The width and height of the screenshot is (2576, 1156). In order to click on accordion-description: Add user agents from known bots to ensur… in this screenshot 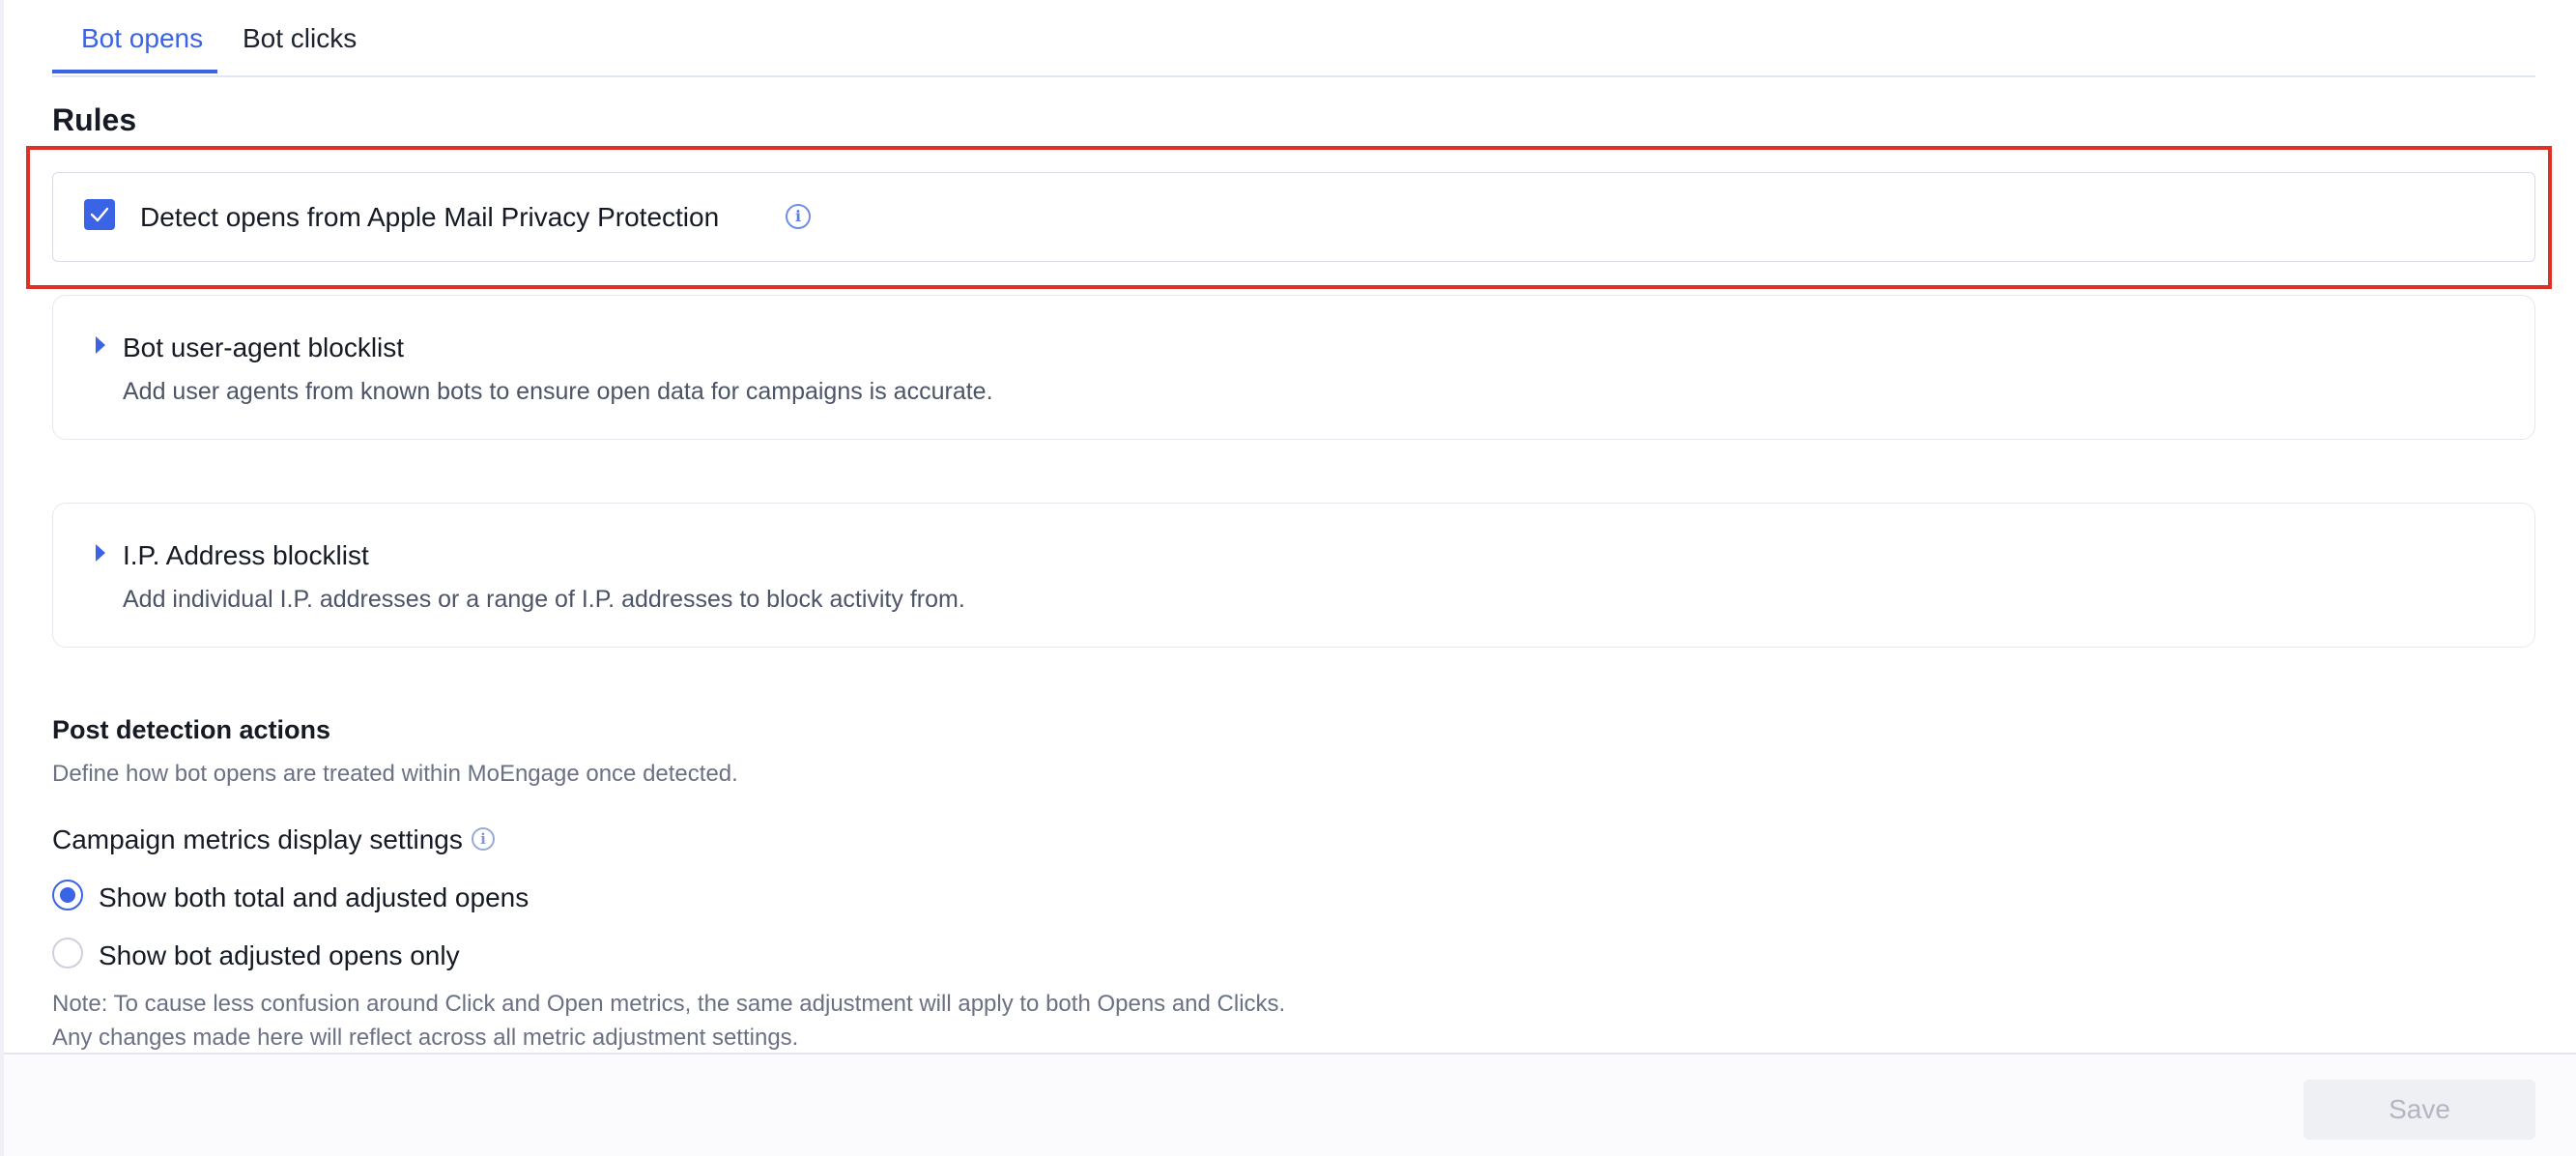, I will do `click(558, 391)`.